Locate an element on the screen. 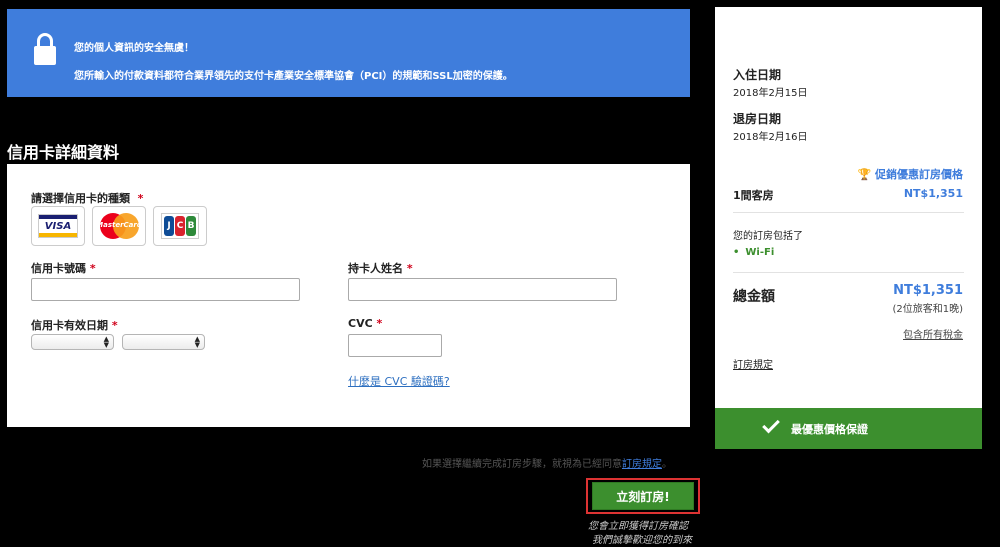 The width and height of the screenshot is (1000, 547). checkmark-icon is located at coordinates (771, 424).